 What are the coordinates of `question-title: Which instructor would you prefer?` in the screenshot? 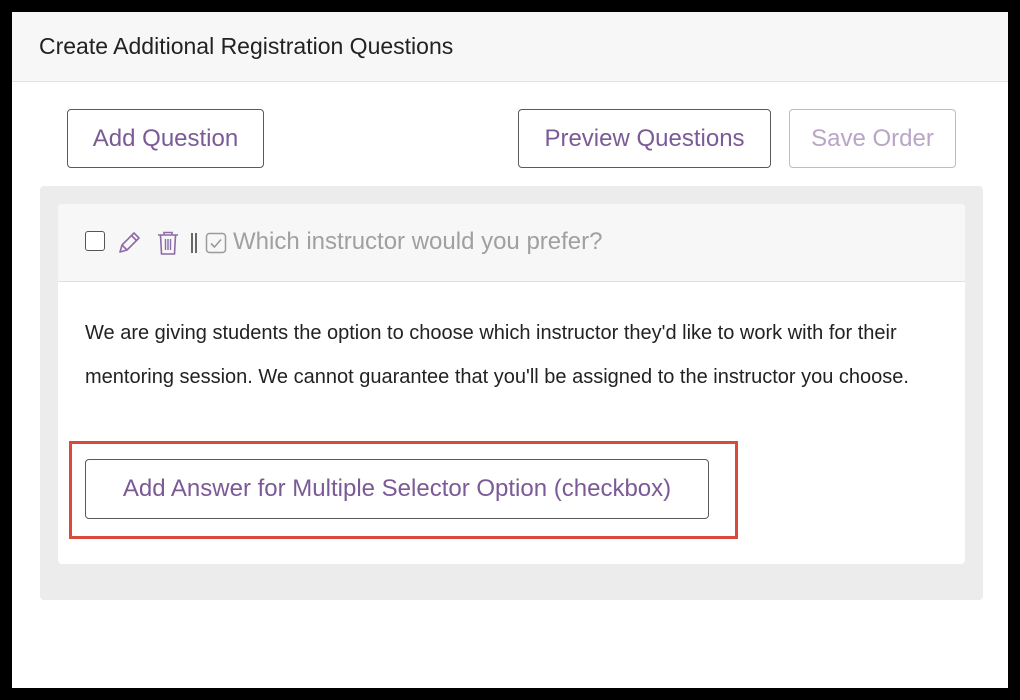 It's located at (418, 241).